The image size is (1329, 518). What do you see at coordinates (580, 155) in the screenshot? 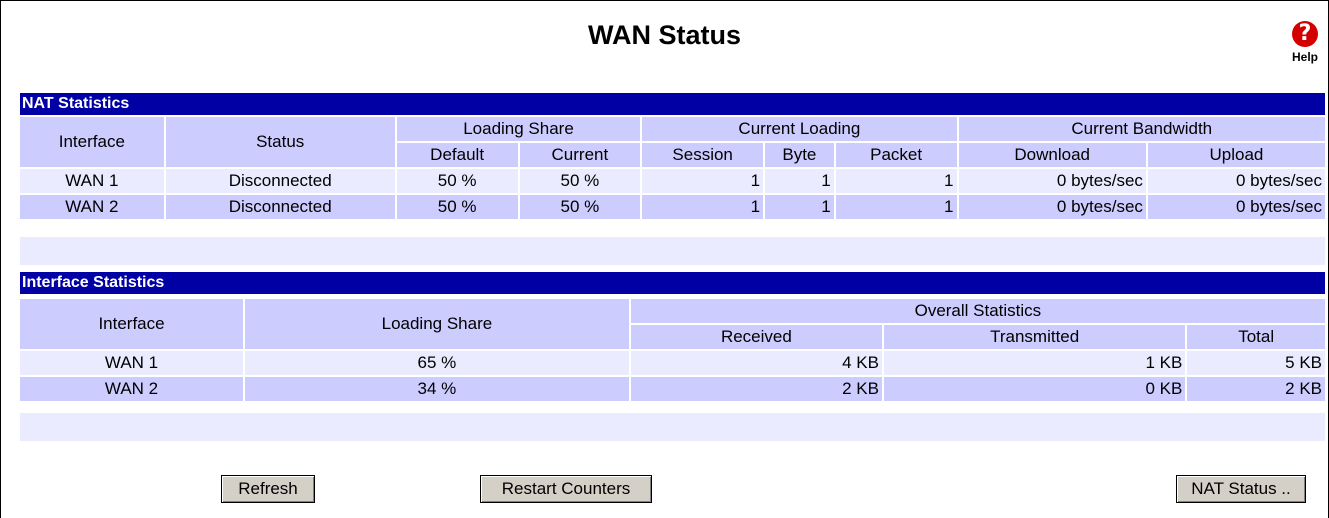
I see `col-header-current: Current` at bounding box center [580, 155].